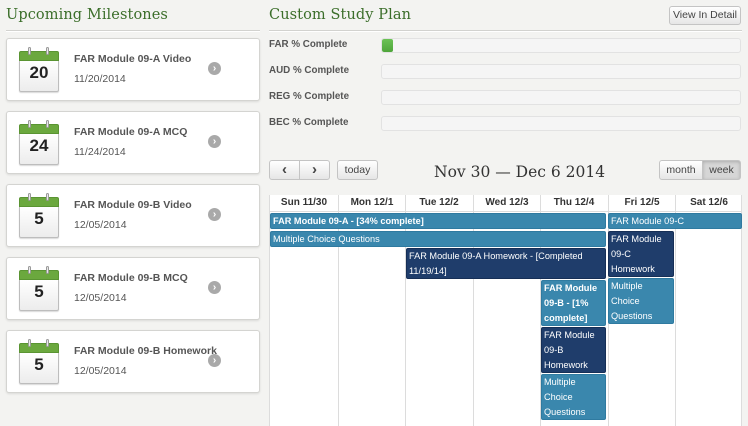 The image size is (748, 426). What do you see at coordinates (145, 351) in the screenshot?
I see `milestone-title: FAR Module 09-B Homework` at bounding box center [145, 351].